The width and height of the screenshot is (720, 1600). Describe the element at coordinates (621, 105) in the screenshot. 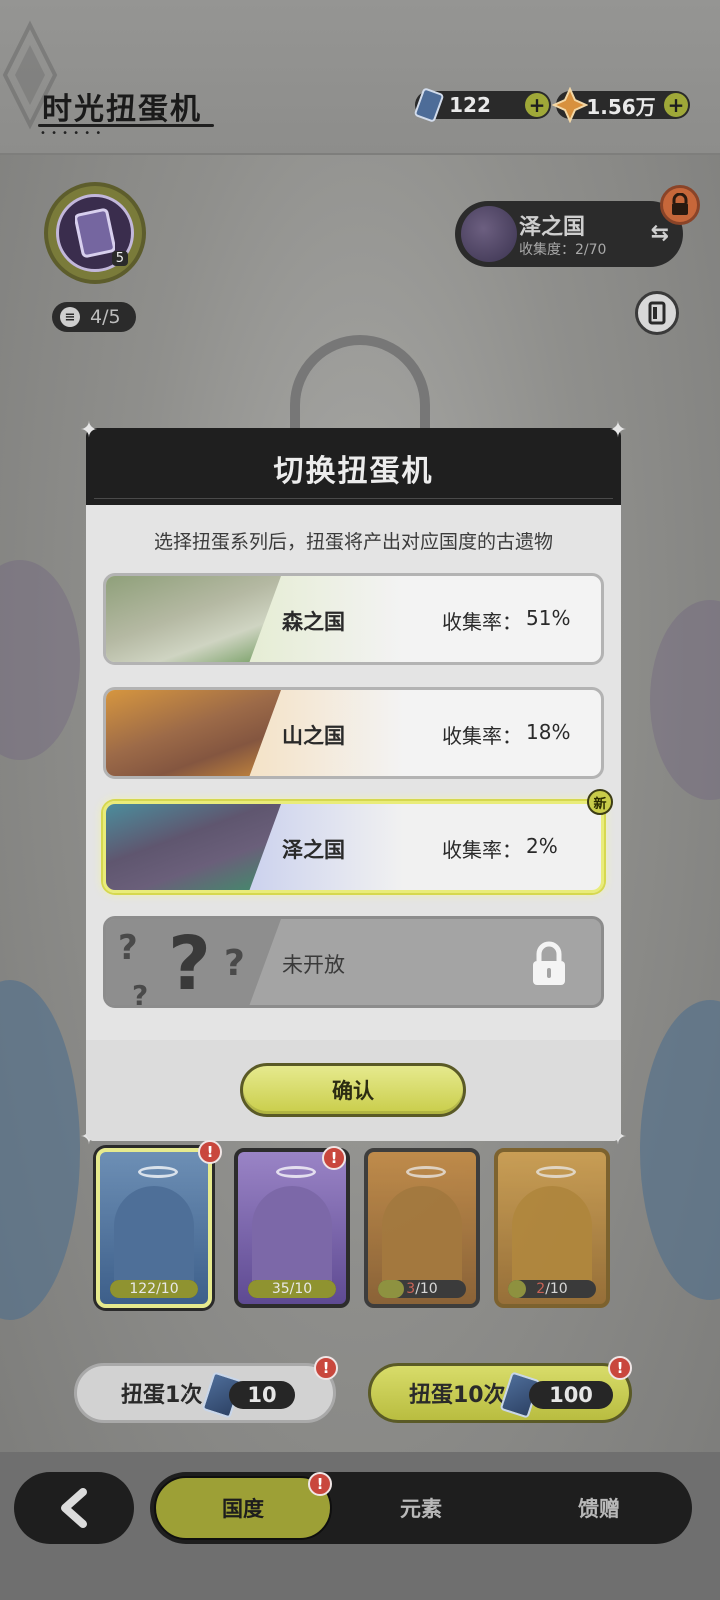

I see `star-currency: 1.56万 +` at that location.